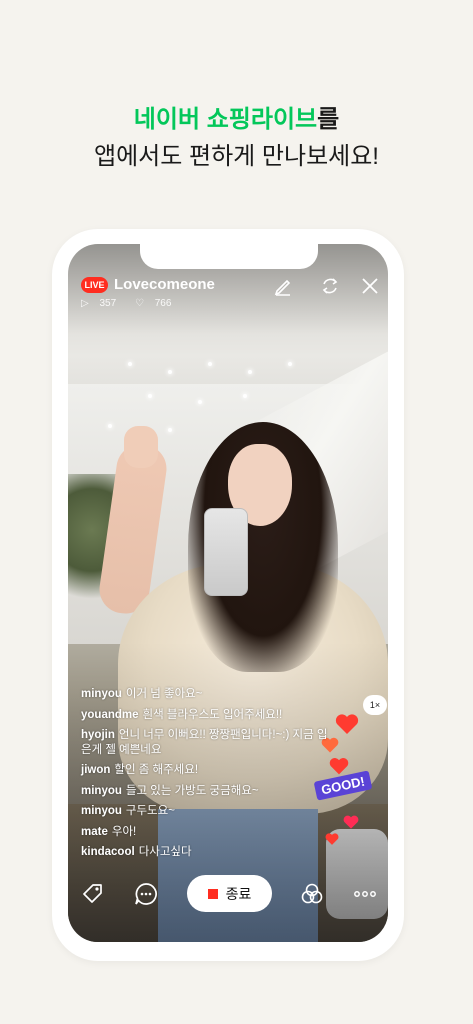 This screenshot has width=473, height=1024. Describe the element at coordinates (206, 811) in the screenshot. I see `comment-item: minyou 구두도요~` at that location.